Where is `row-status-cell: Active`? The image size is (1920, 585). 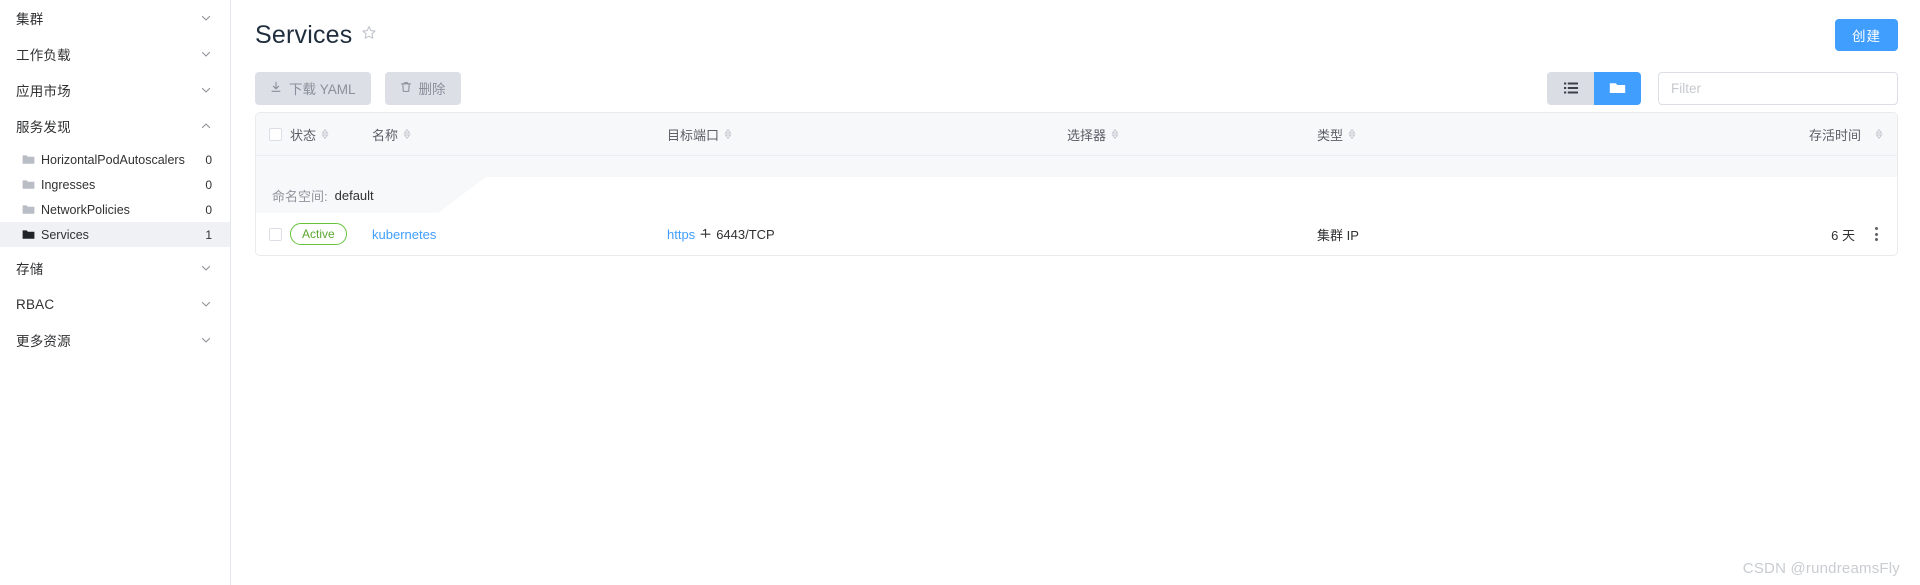
row-status-cell: Active is located at coordinates (331, 234).